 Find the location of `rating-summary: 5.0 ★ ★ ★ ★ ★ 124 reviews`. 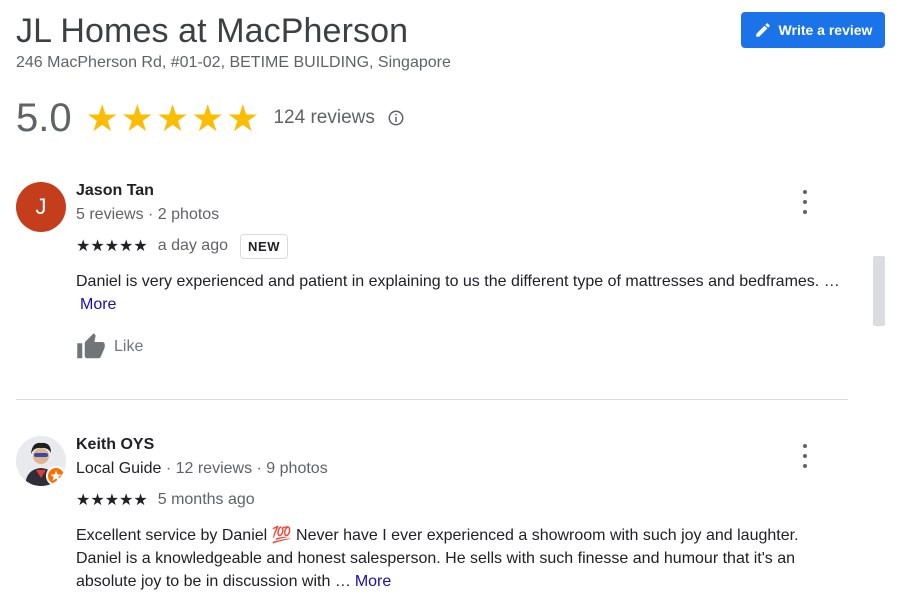

rating-summary: 5.0 ★ ★ ★ ★ ★ 124 reviews is located at coordinates (210, 118).